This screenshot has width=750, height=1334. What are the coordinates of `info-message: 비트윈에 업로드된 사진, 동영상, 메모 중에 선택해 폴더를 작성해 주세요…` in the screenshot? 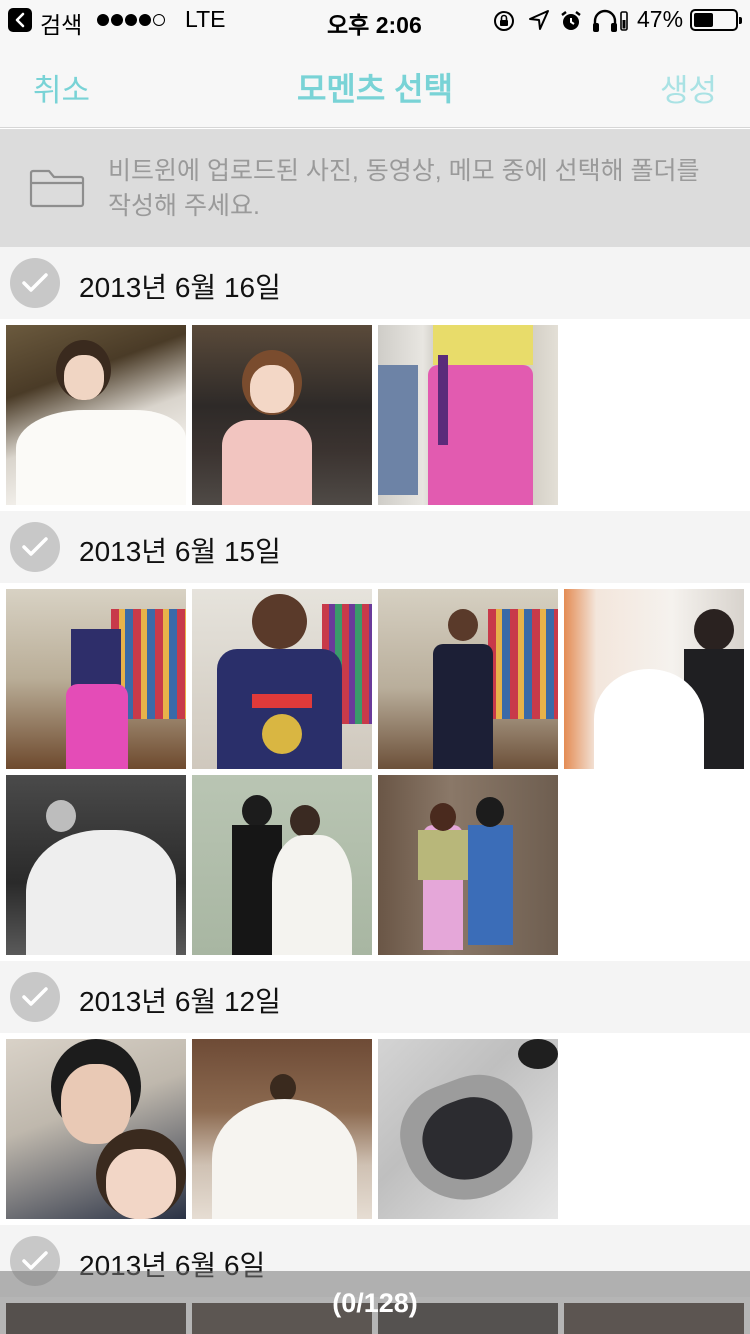 It's located at (404, 188).